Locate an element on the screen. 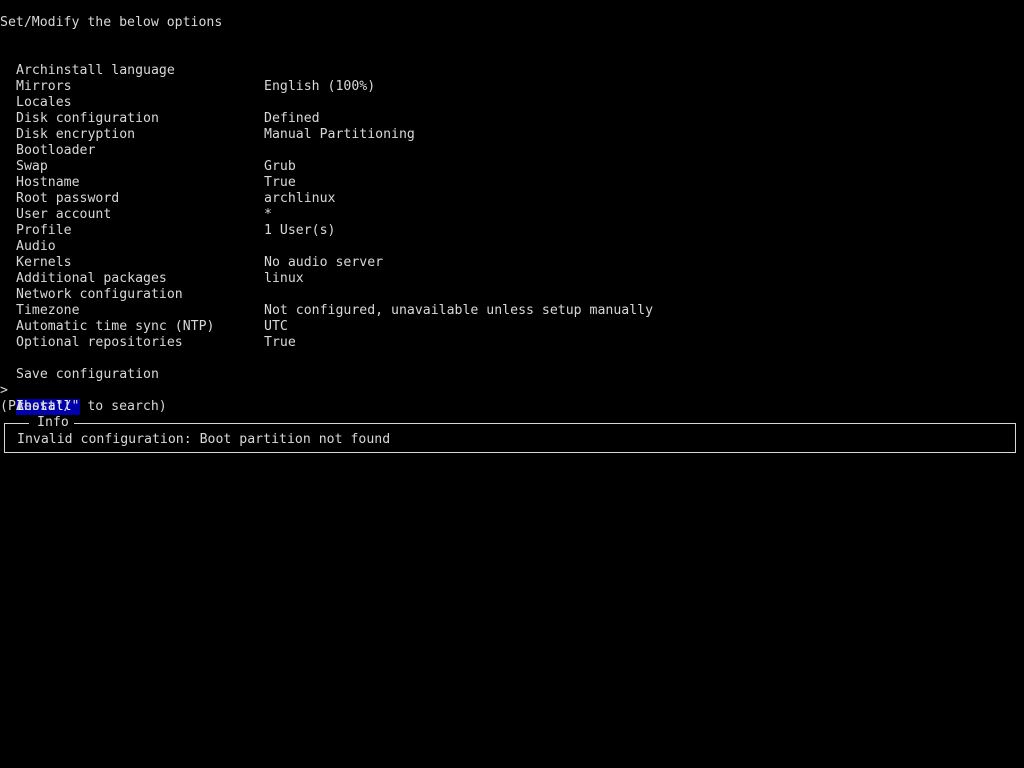  menu-item-root-password: Root password * is located at coordinates (512, 198).